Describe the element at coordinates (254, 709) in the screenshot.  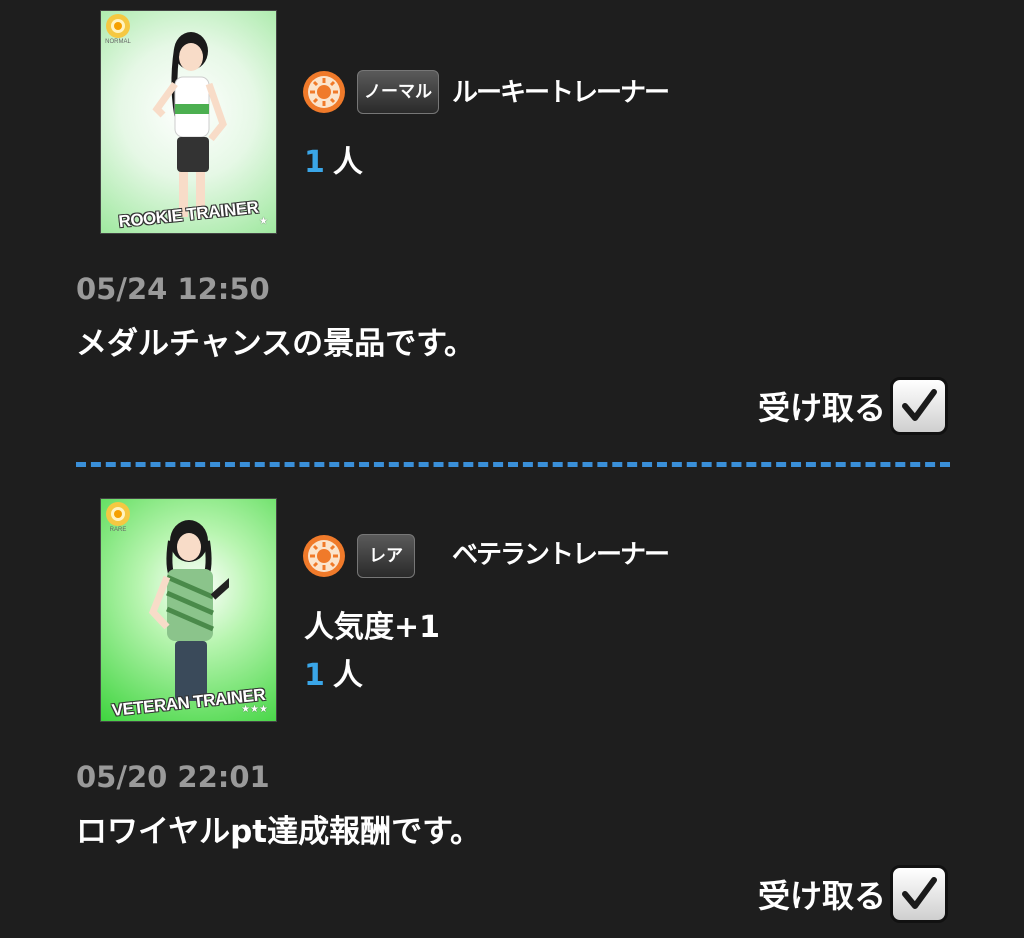
I see `card-stars: ★★★` at that location.